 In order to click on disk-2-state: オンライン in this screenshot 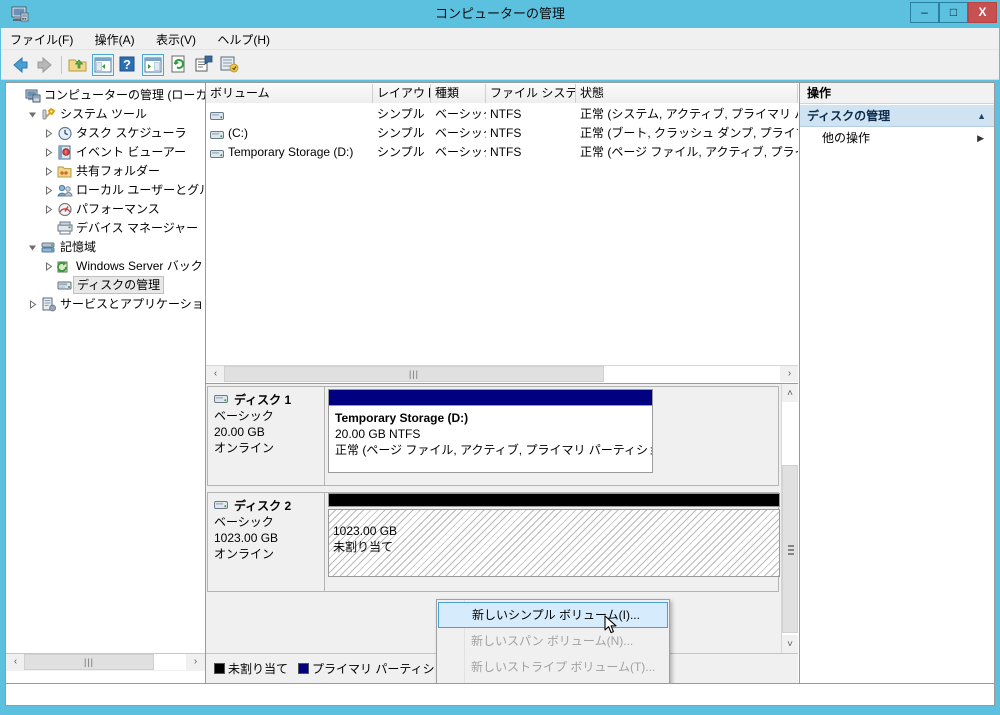, I will do `click(244, 554)`.